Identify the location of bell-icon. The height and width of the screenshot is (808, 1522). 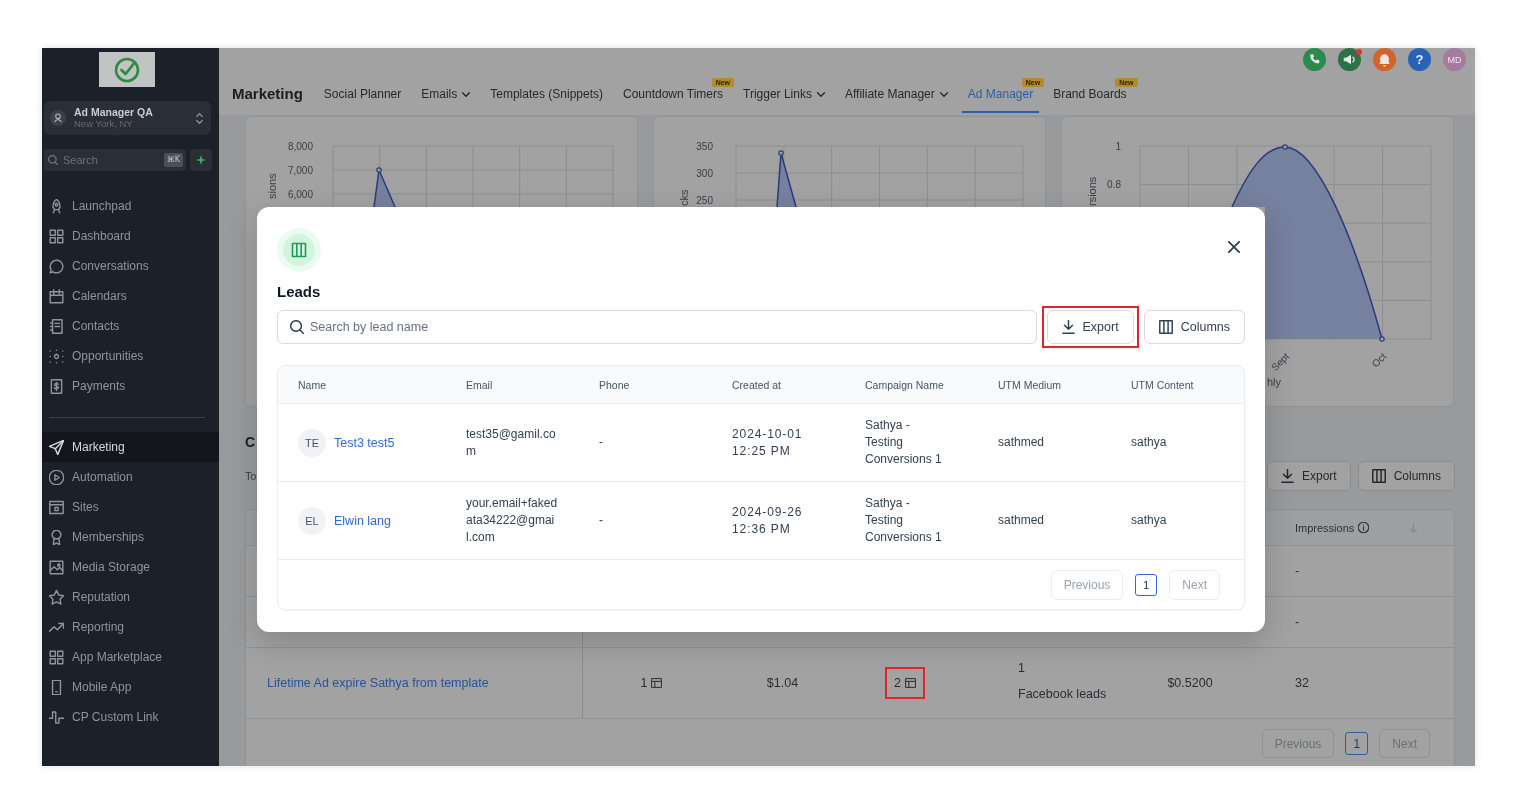
(1384, 59).